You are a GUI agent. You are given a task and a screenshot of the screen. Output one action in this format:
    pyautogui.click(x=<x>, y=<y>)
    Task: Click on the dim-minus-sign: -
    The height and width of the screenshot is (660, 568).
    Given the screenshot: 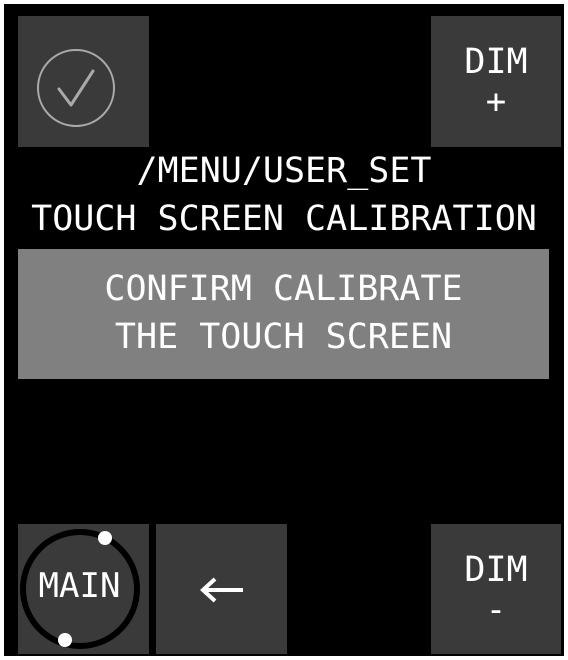 What is the action you would take?
    pyautogui.click(x=496, y=610)
    